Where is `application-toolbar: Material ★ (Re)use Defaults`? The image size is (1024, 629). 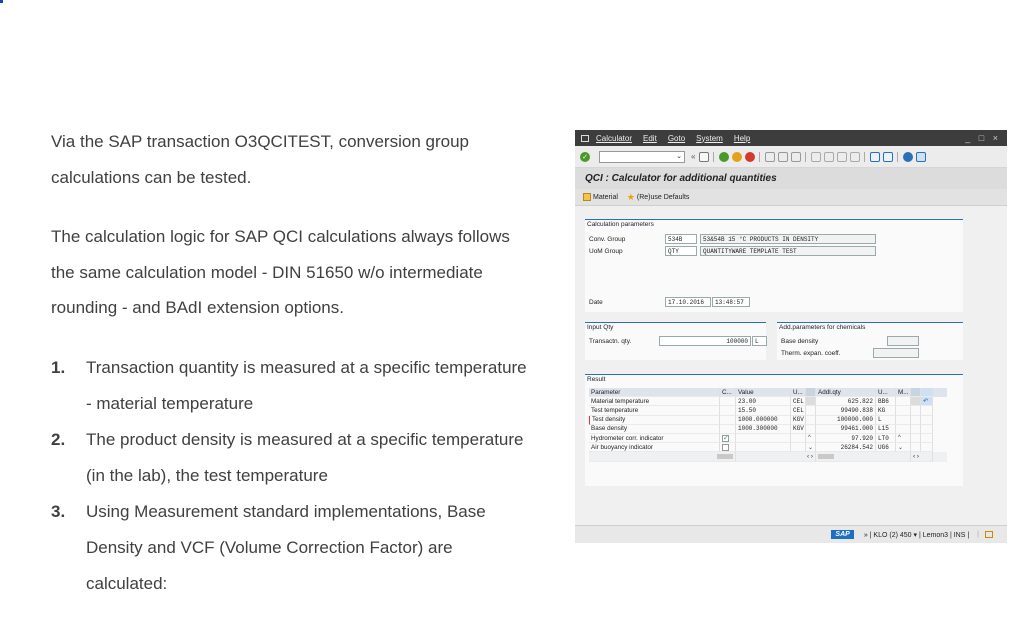 application-toolbar: Material ★ (Re)use Defaults is located at coordinates (791, 197).